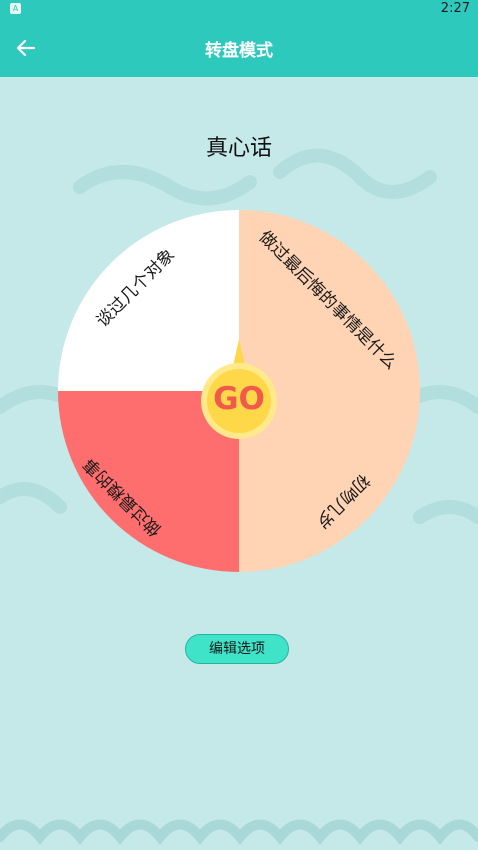  Describe the element at coordinates (455, 8) in the screenshot. I see `status-time: 2:27` at that location.